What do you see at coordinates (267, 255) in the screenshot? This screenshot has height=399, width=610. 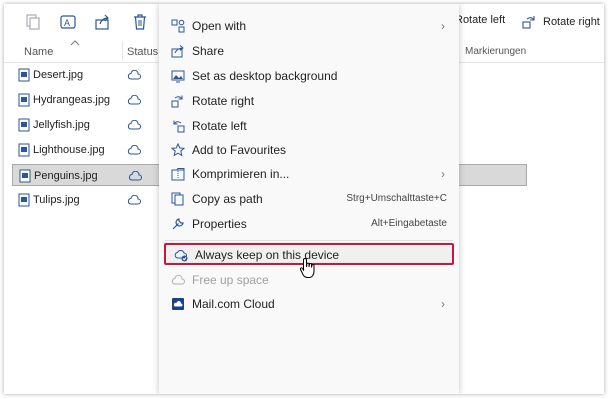 I see `menu-item-label: Always keep on this device` at bounding box center [267, 255].